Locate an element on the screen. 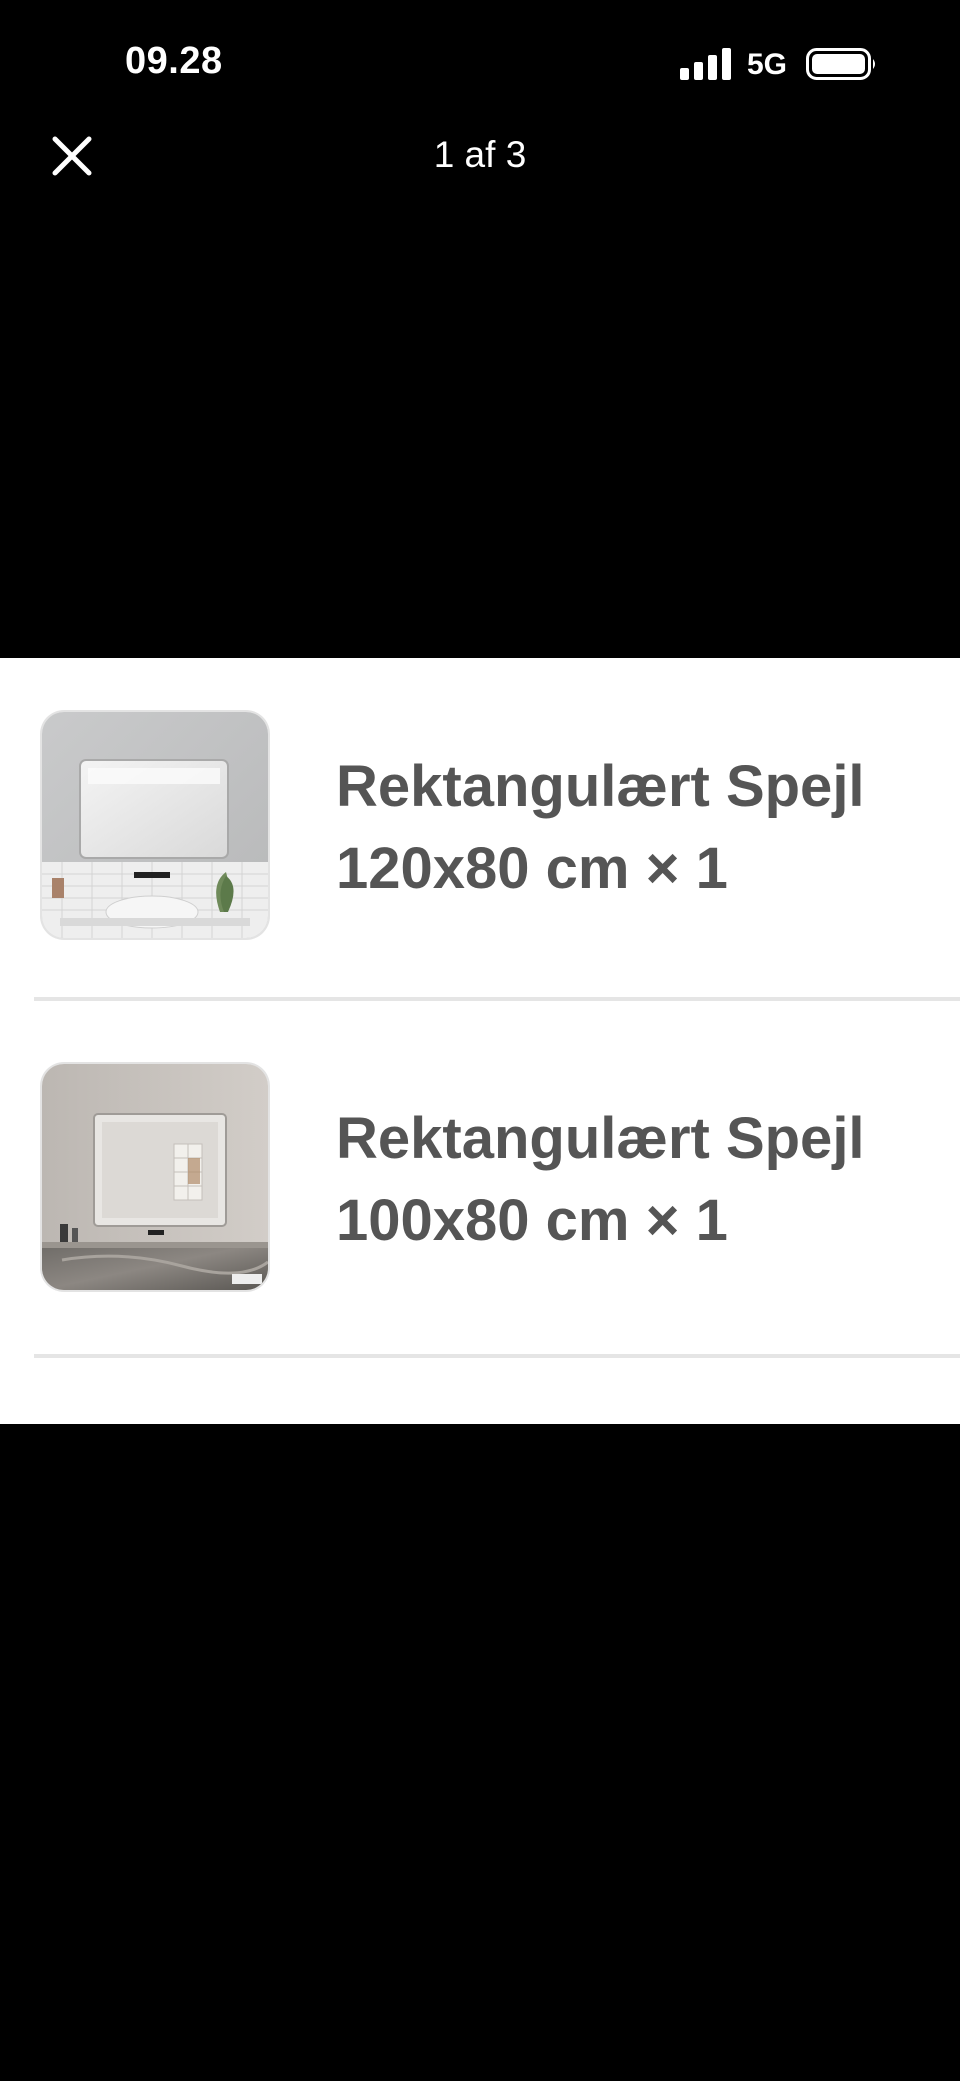  network-type: 5G is located at coordinates (767, 64).